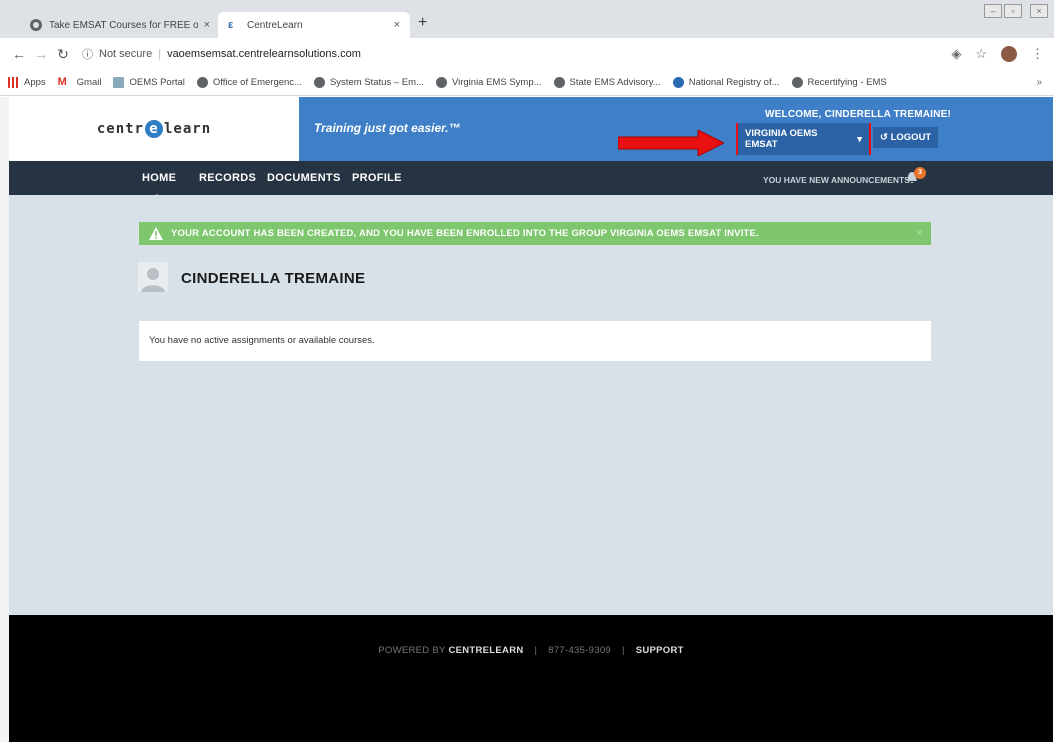 The height and width of the screenshot is (742, 1054). What do you see at coordinates (157, 82) in the screenshot?
I see `bookmark-label: OEMS Portal` at bounding box center [157, 82].